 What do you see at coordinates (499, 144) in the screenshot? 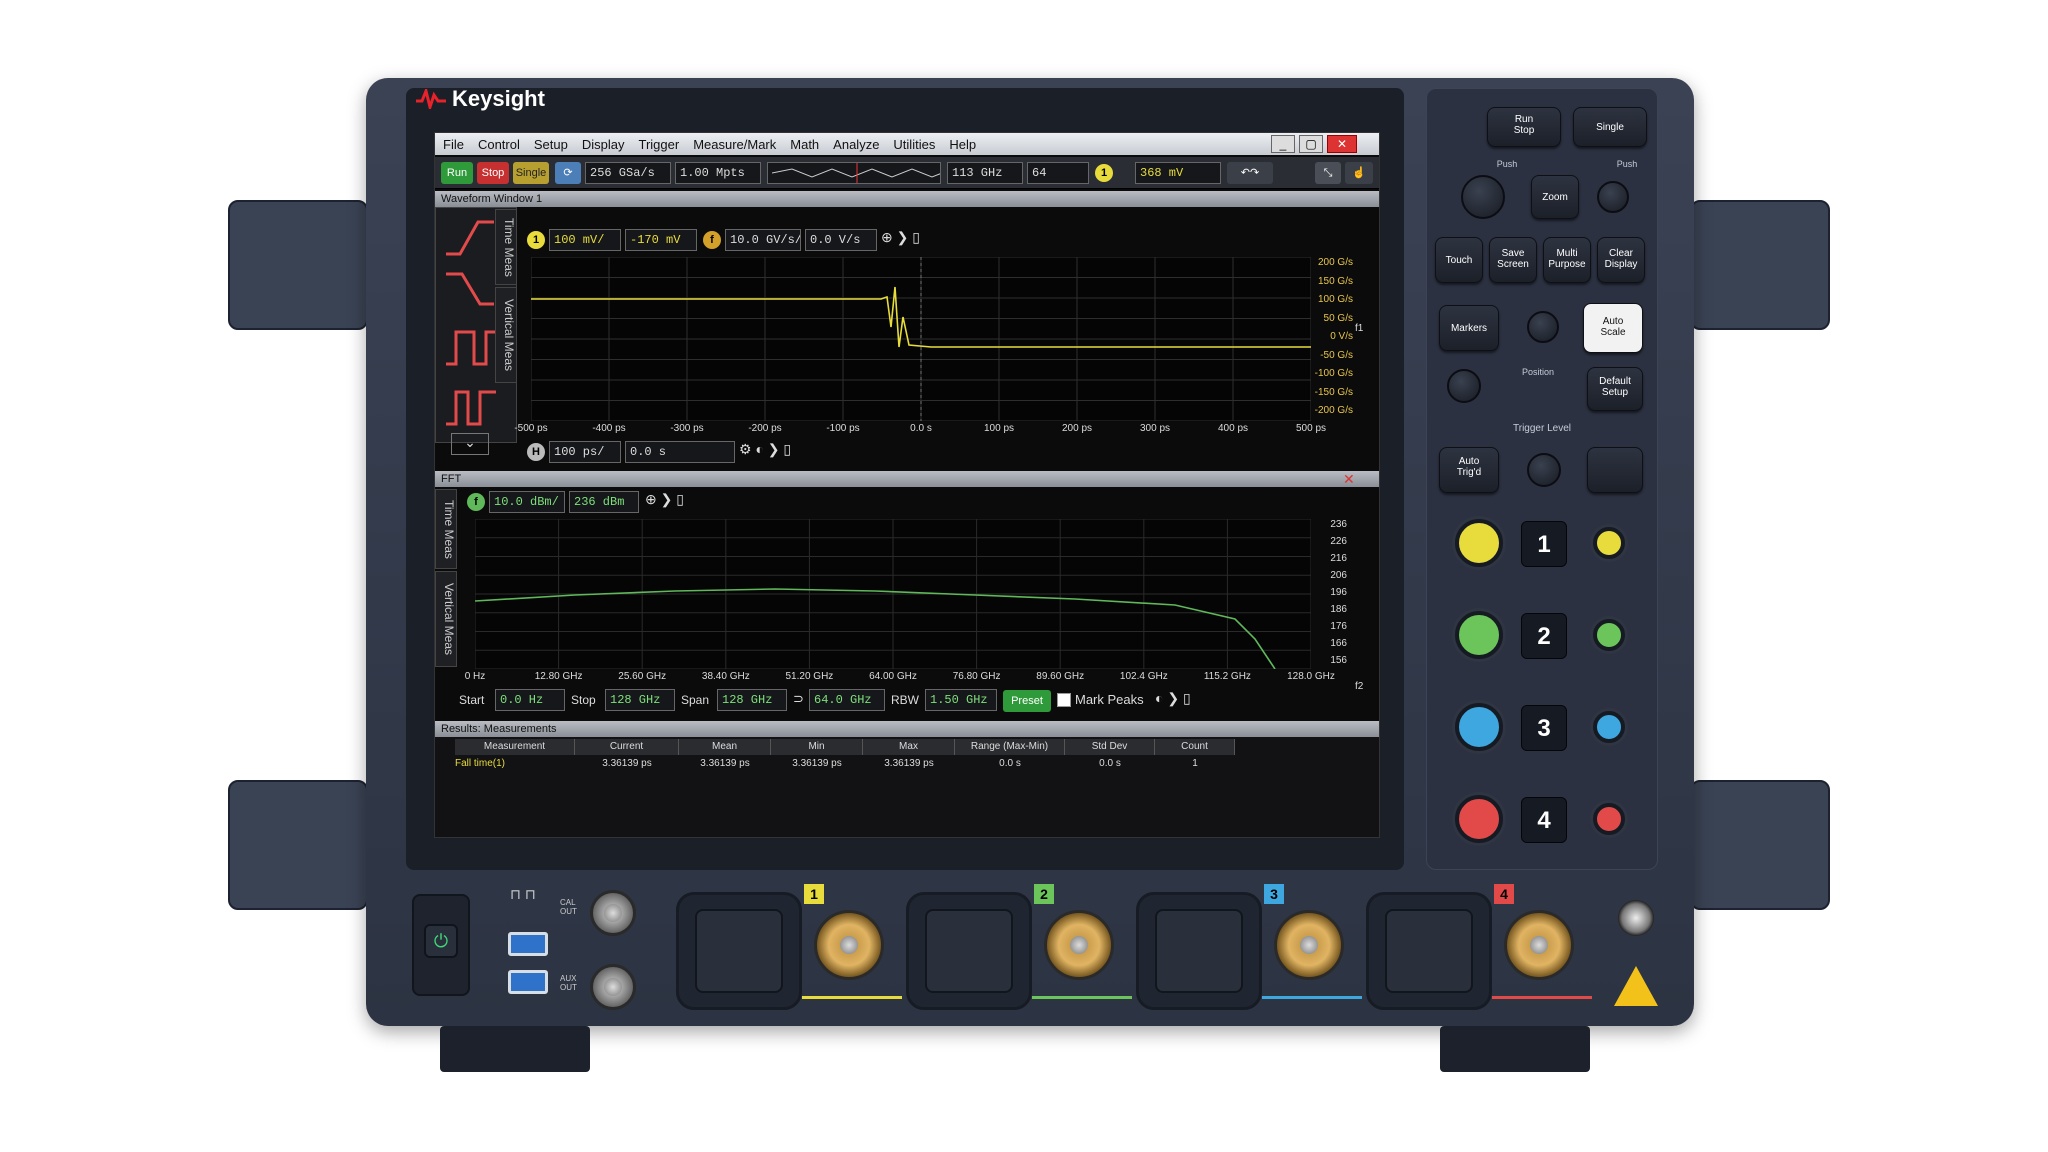
I see `menu-item-control: Control` at bounding box center [499, 144].